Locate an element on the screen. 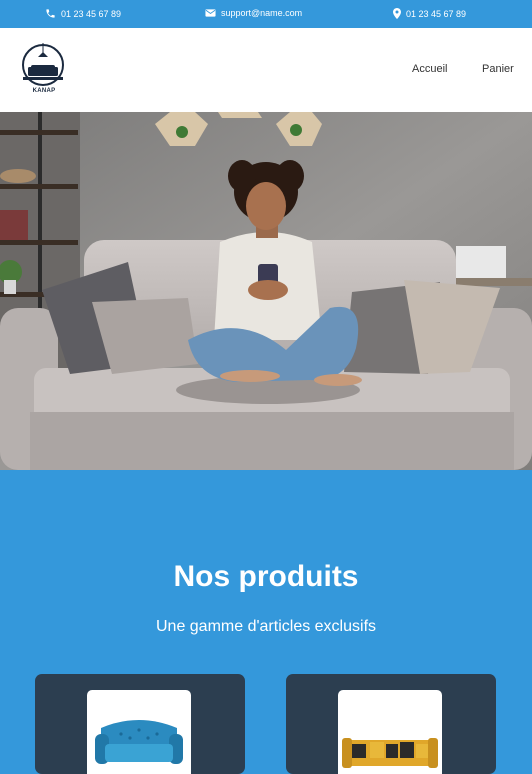  products-title: Nos produits is located at coordinates (266, 576).